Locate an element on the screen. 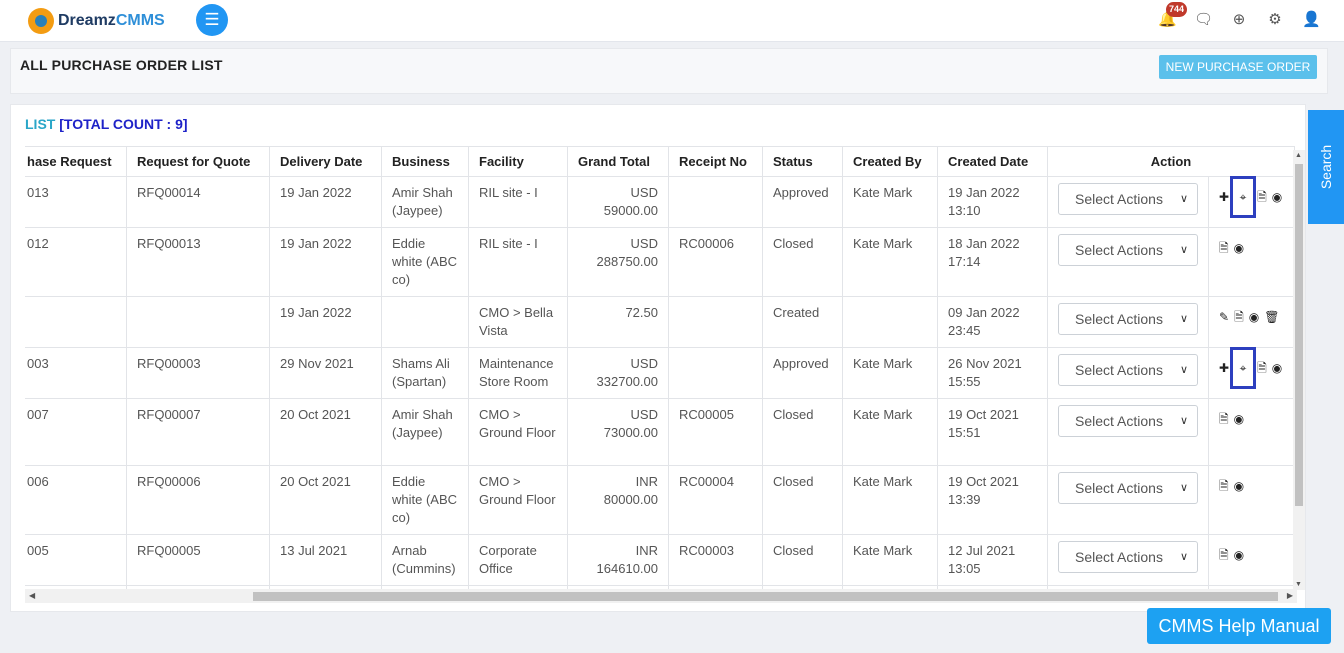 The height and width of the screenshot is (653, 1344). col-grand-total: Grand Total is located at coordinates (618, 161).